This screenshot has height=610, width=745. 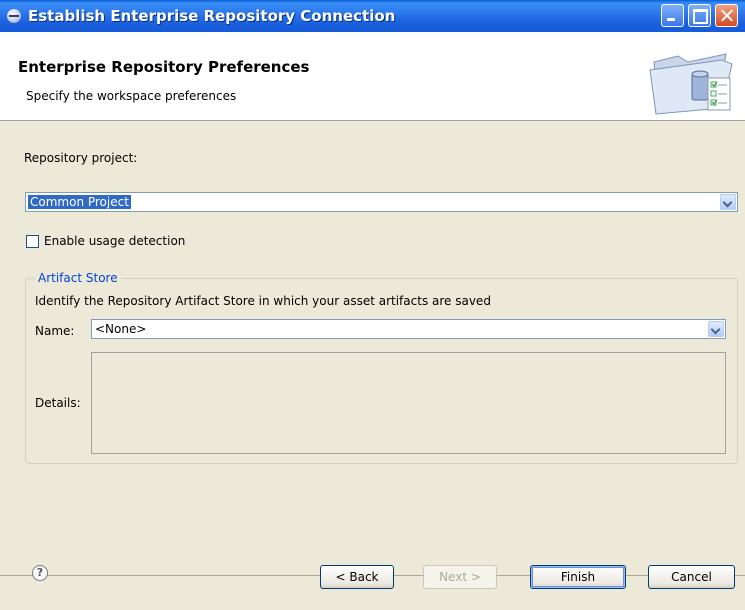 I want to click on back-button: < Back, so click(x=357, y=577).